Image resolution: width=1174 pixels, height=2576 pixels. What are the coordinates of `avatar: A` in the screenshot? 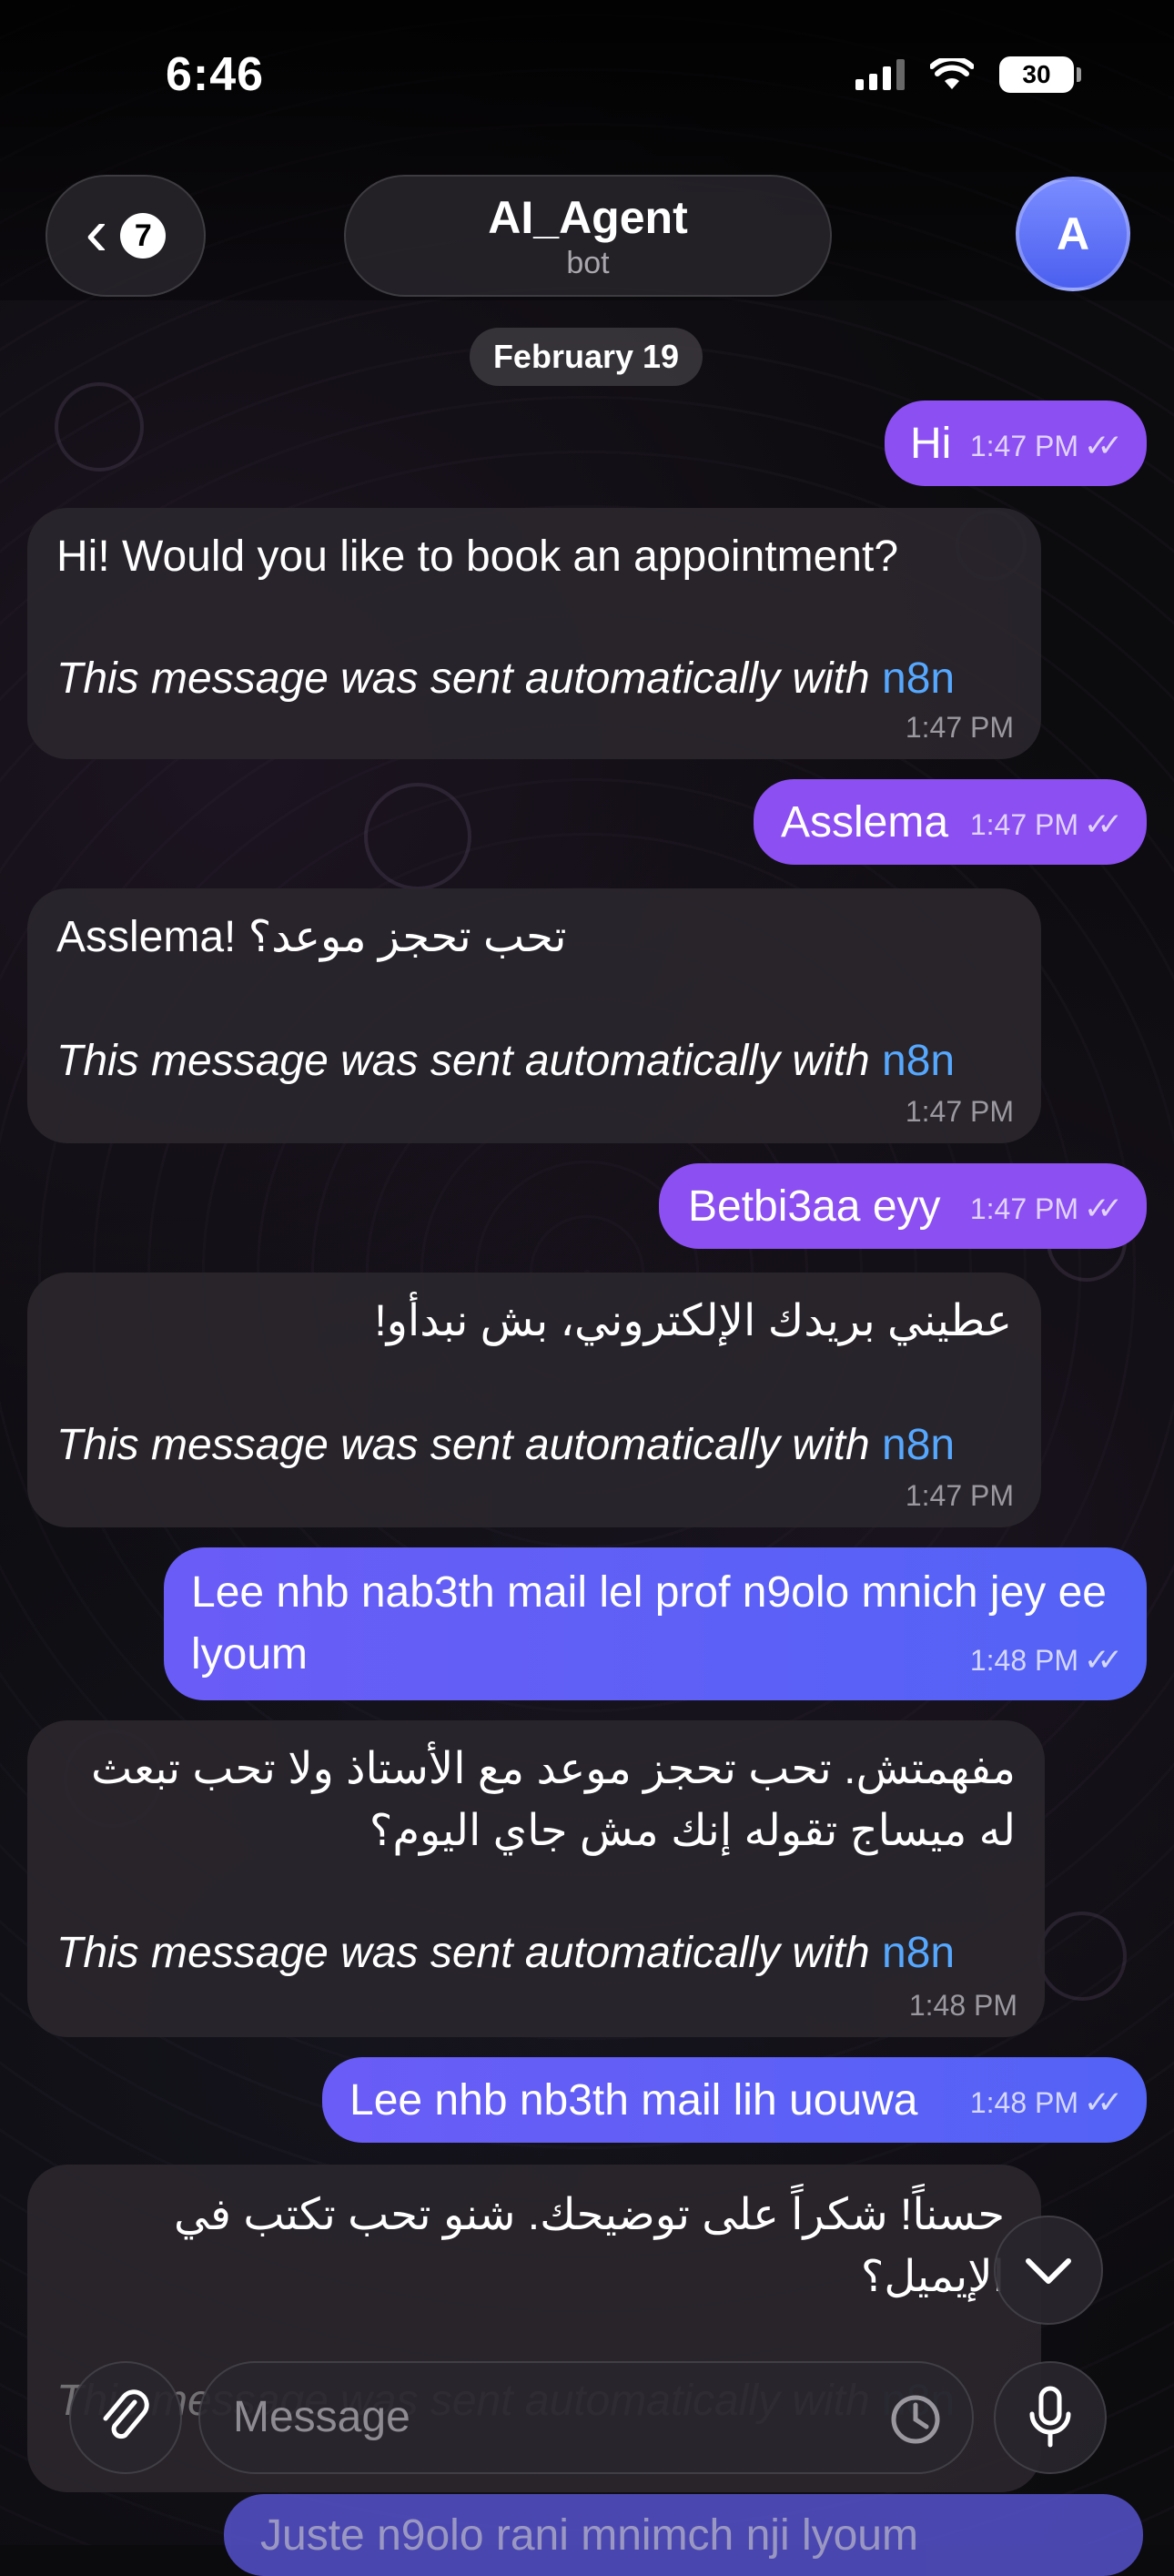 It's located at (1073, 234).